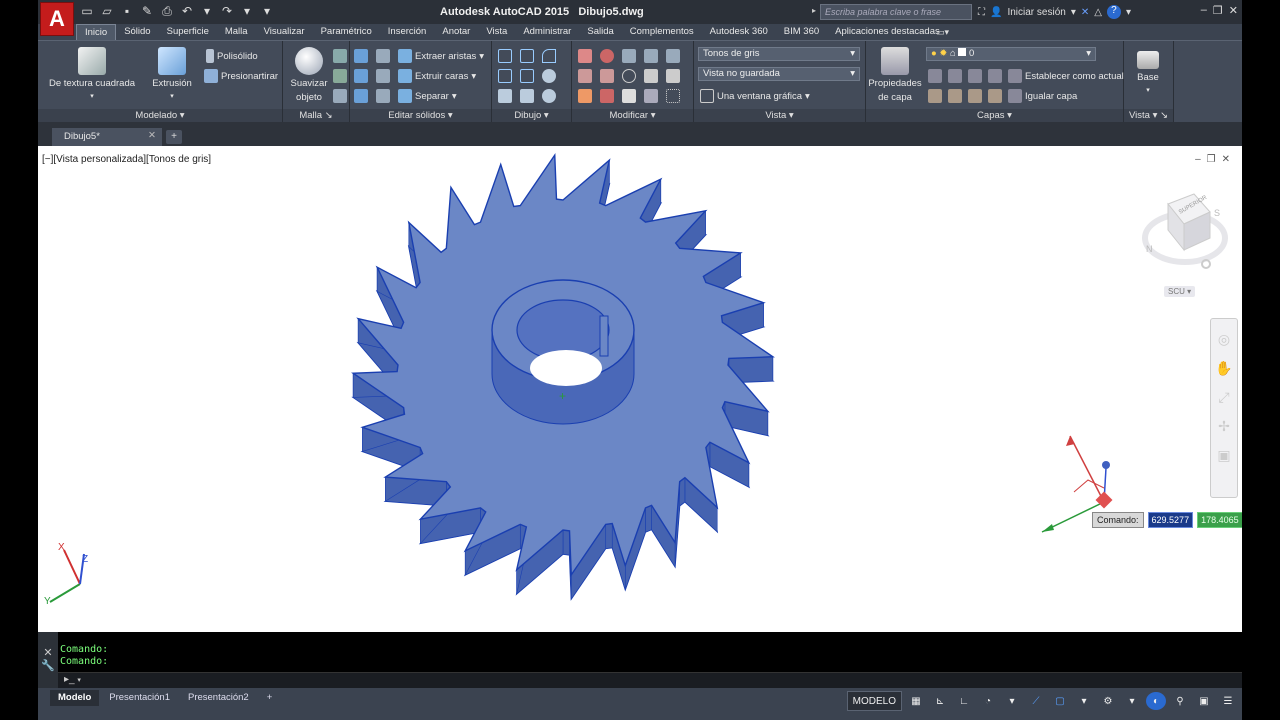 Image resolution: width=1280 pixels, height=720 pixels. I want to click on clean-screen-icon: ▣, so click(1204, 701).